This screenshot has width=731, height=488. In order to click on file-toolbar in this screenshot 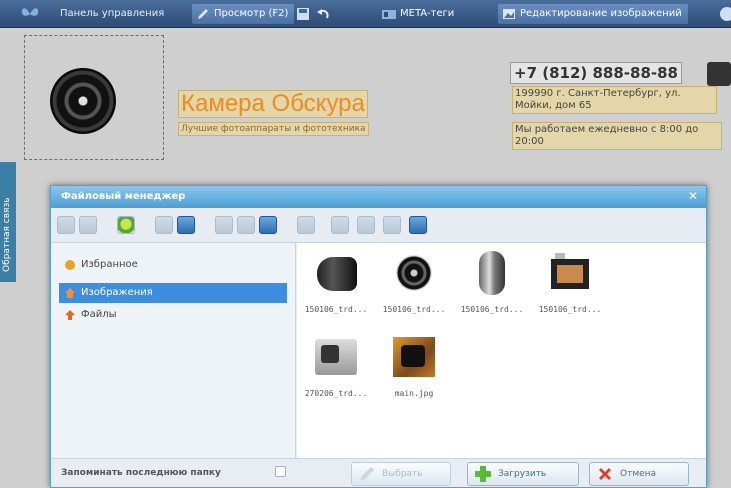, I will do `click(378, 225)`.